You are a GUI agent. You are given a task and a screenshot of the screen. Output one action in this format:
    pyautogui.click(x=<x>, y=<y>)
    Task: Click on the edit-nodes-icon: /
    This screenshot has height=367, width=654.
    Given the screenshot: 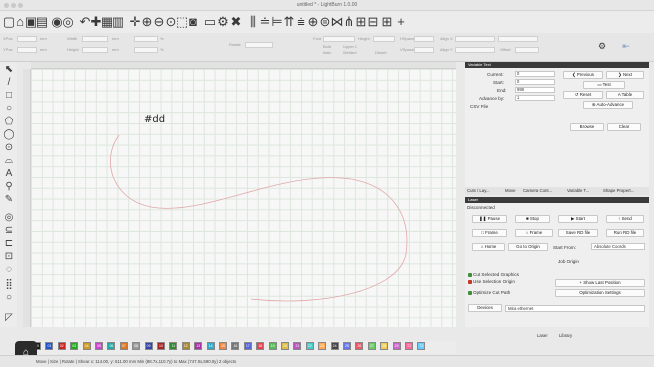 What is the action you would take?
    pyautogui.click(x=9, y=83)
    